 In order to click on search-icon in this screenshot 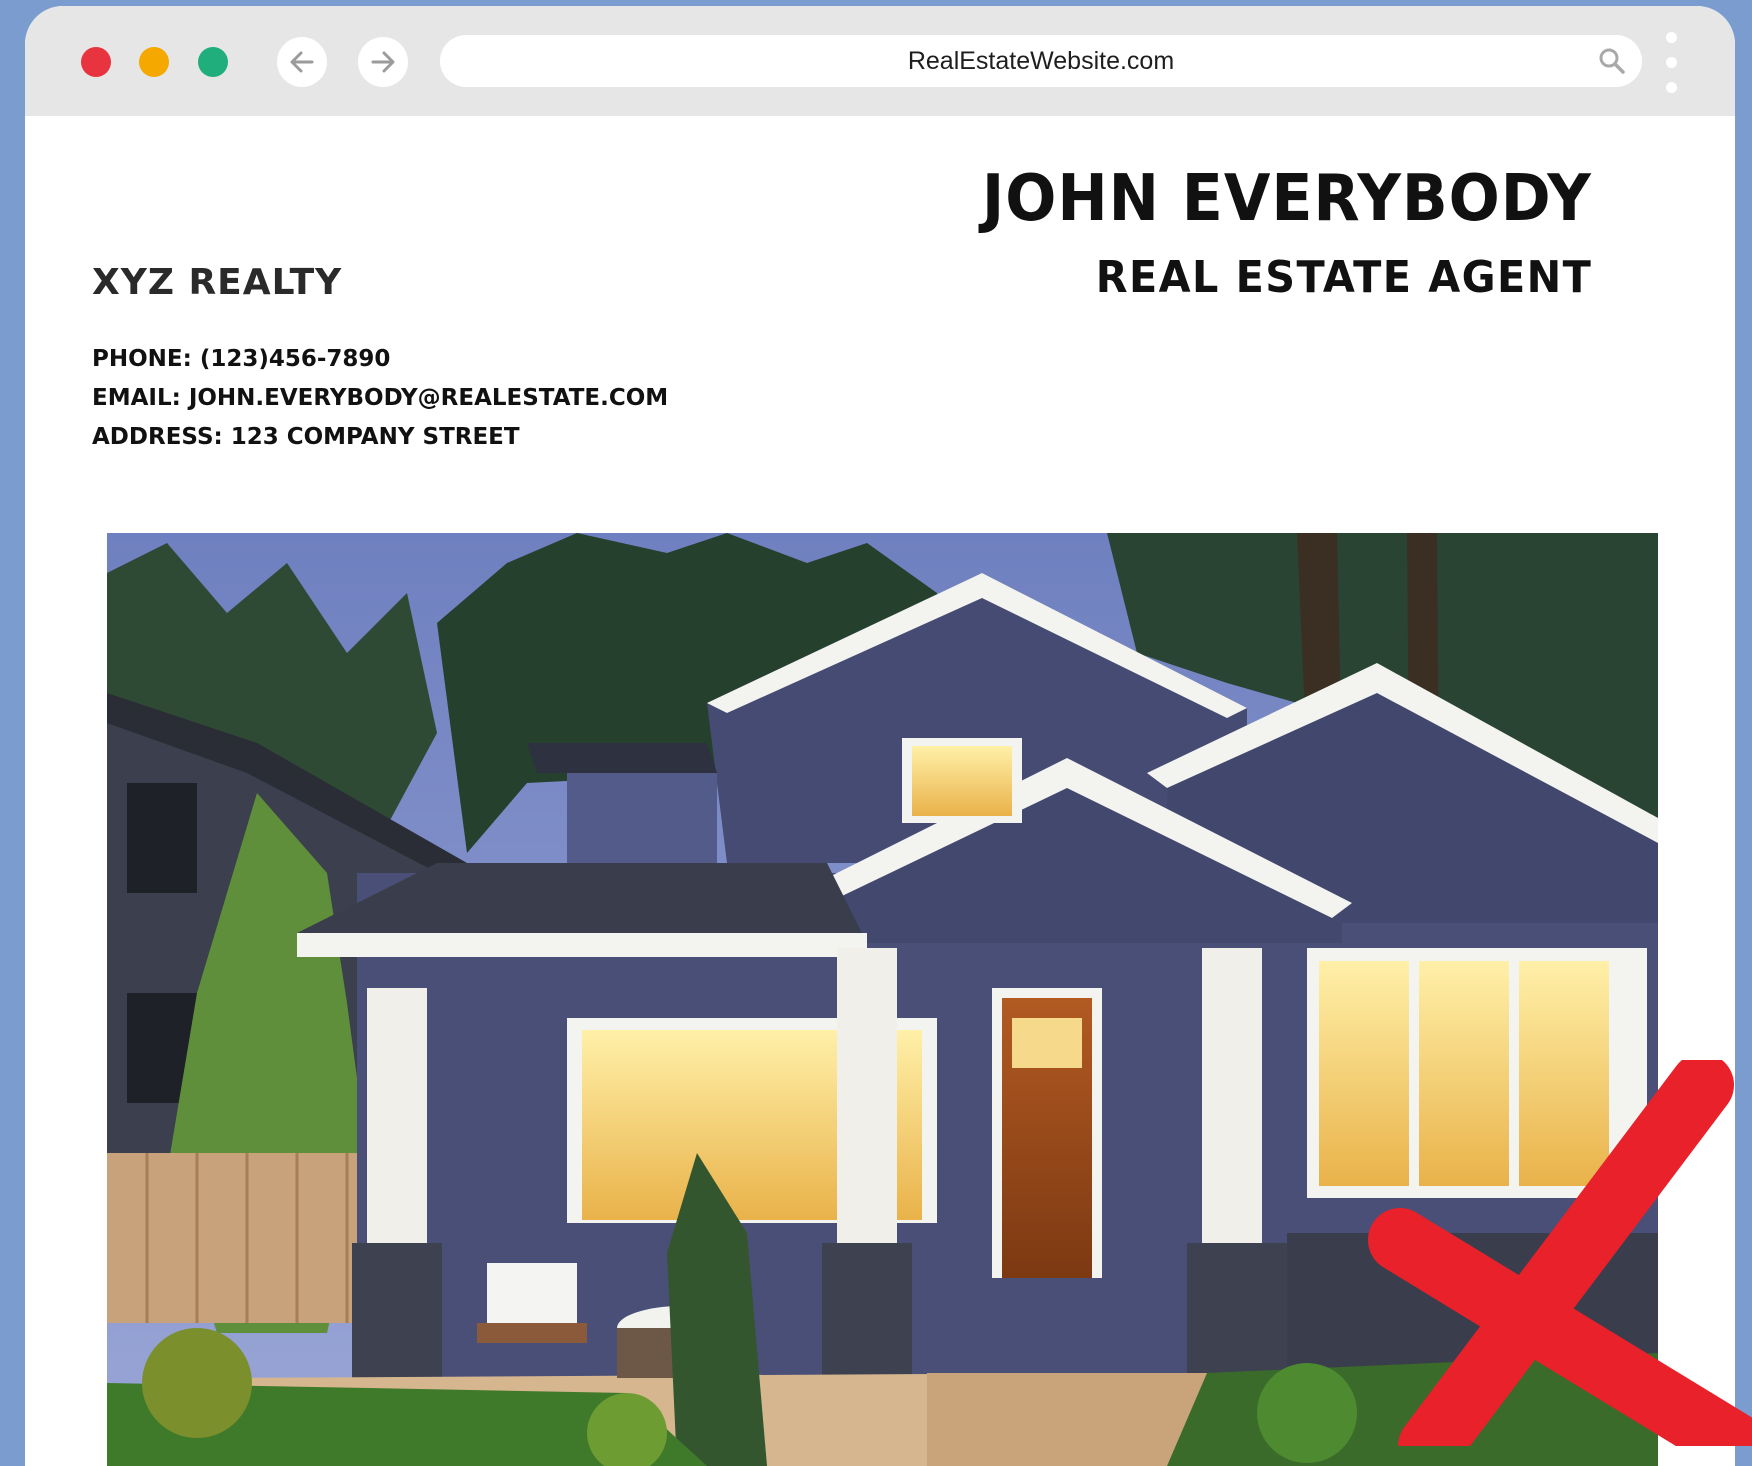, I will do `click(1612, 61)`.